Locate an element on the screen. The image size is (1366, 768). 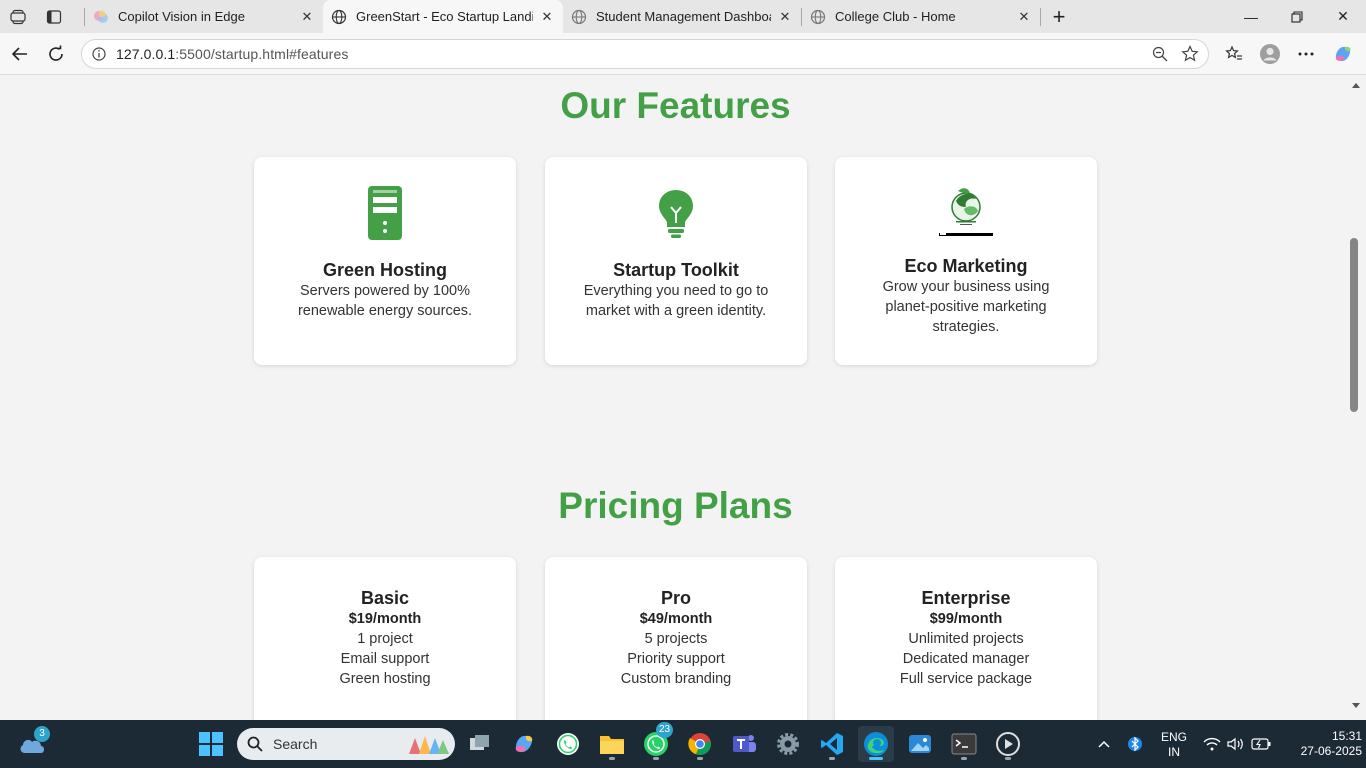
info-icon is located at coordinates (99, 54).